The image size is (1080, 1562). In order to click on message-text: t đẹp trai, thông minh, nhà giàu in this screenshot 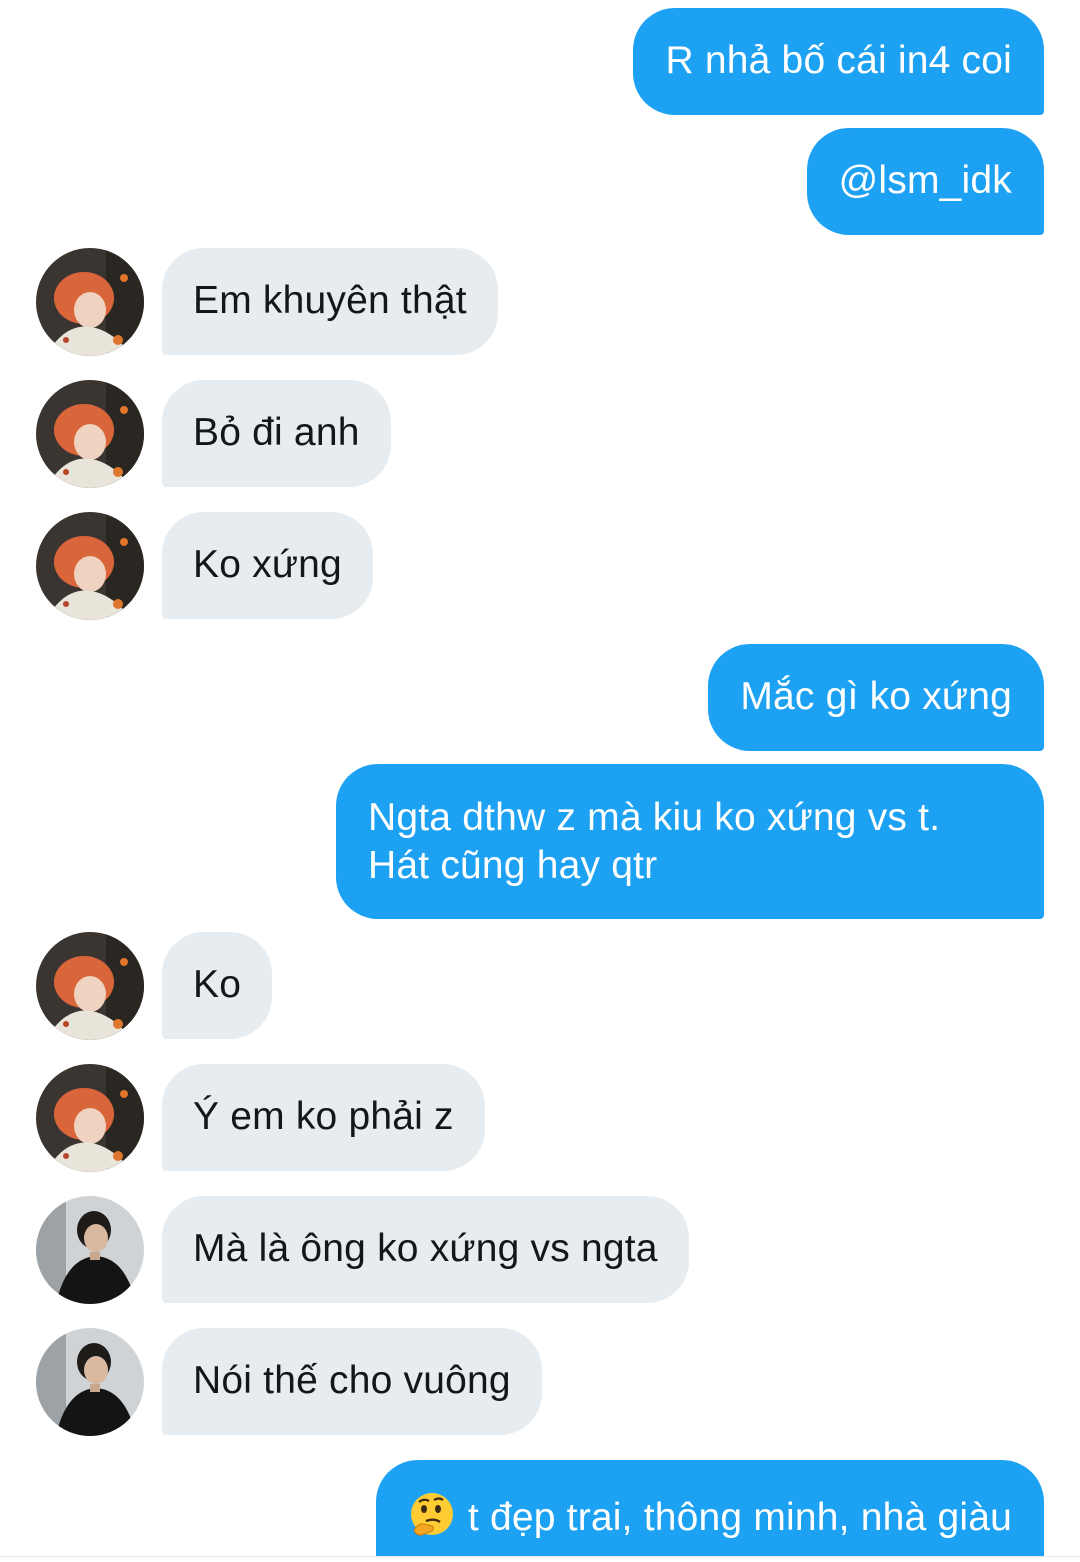, I will do `click(739, 1517)`.